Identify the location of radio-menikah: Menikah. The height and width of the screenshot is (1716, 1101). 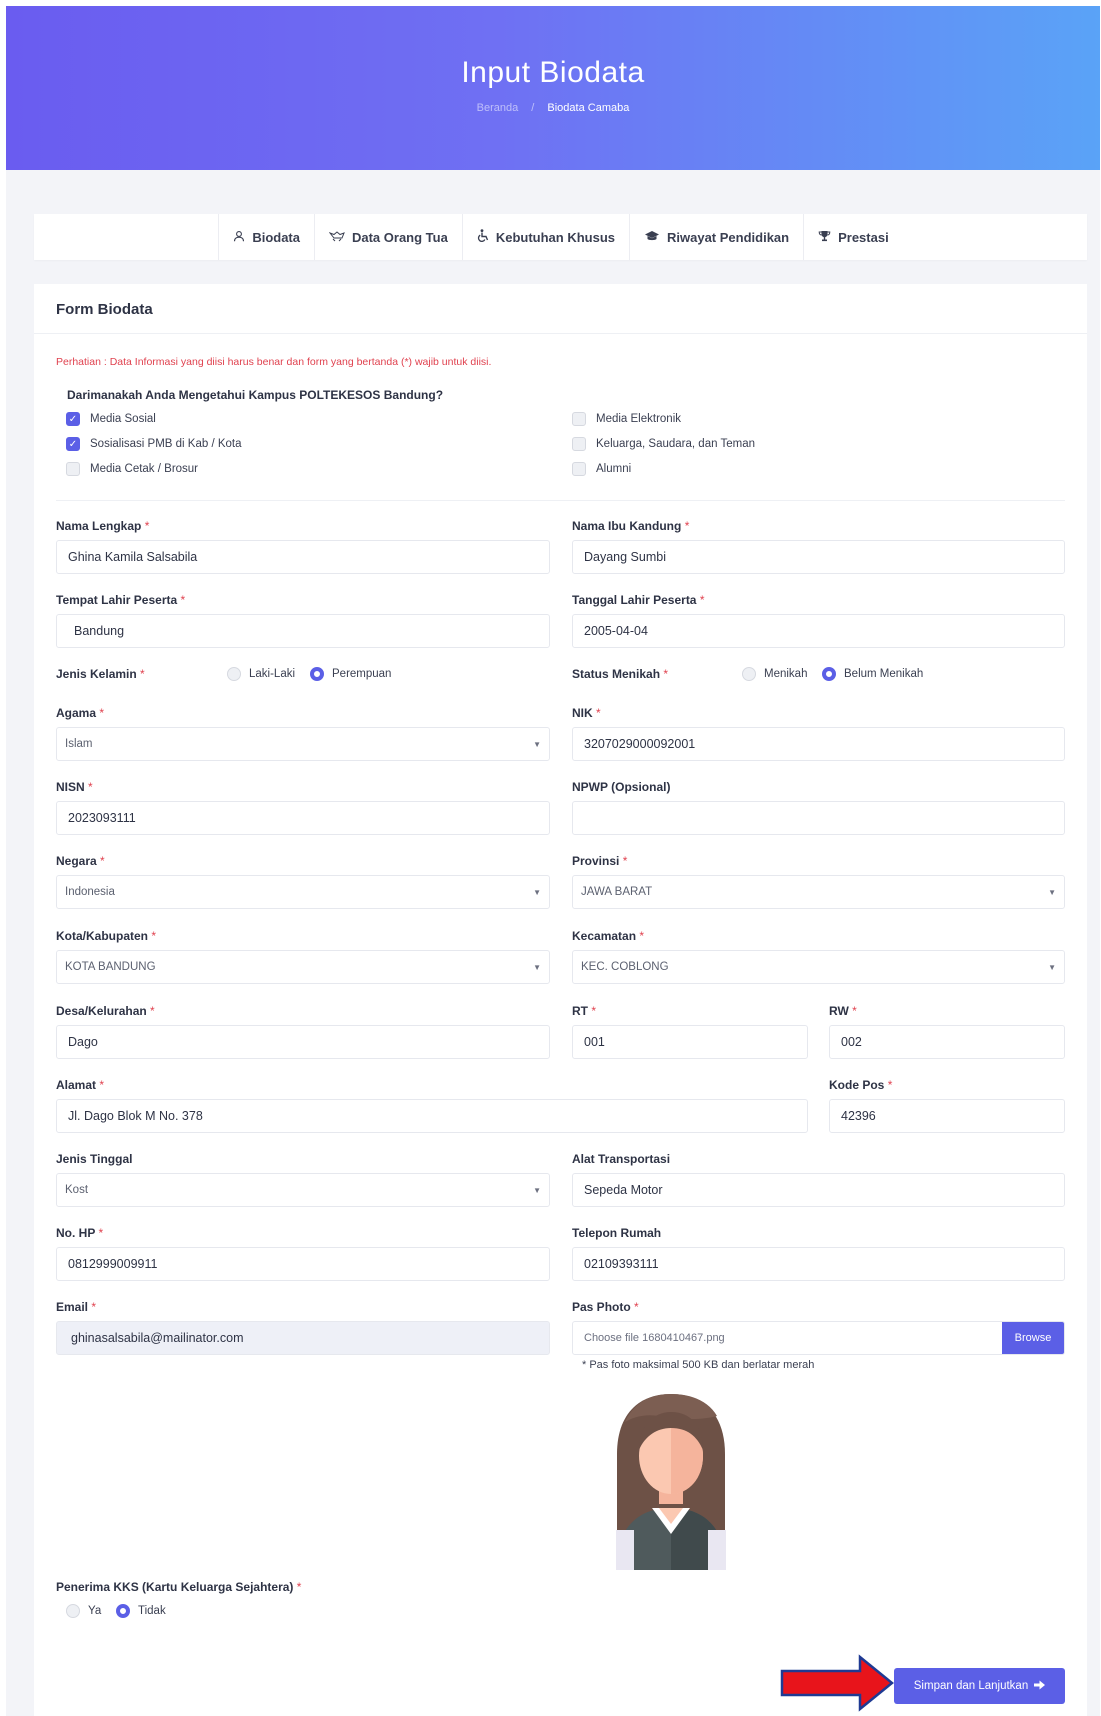
(774, 674).